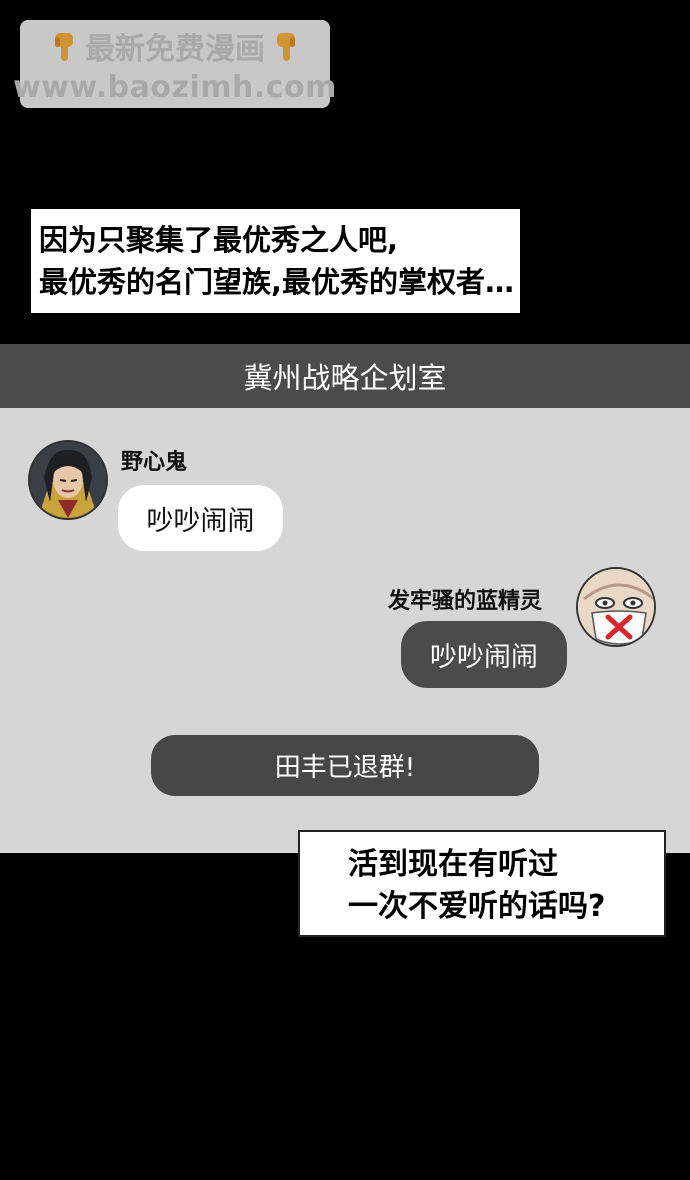 Image resolution: width=690 pixels, height=1180 pixels. I want to click on avatar-ambitious-ghost, so click(68, 480).